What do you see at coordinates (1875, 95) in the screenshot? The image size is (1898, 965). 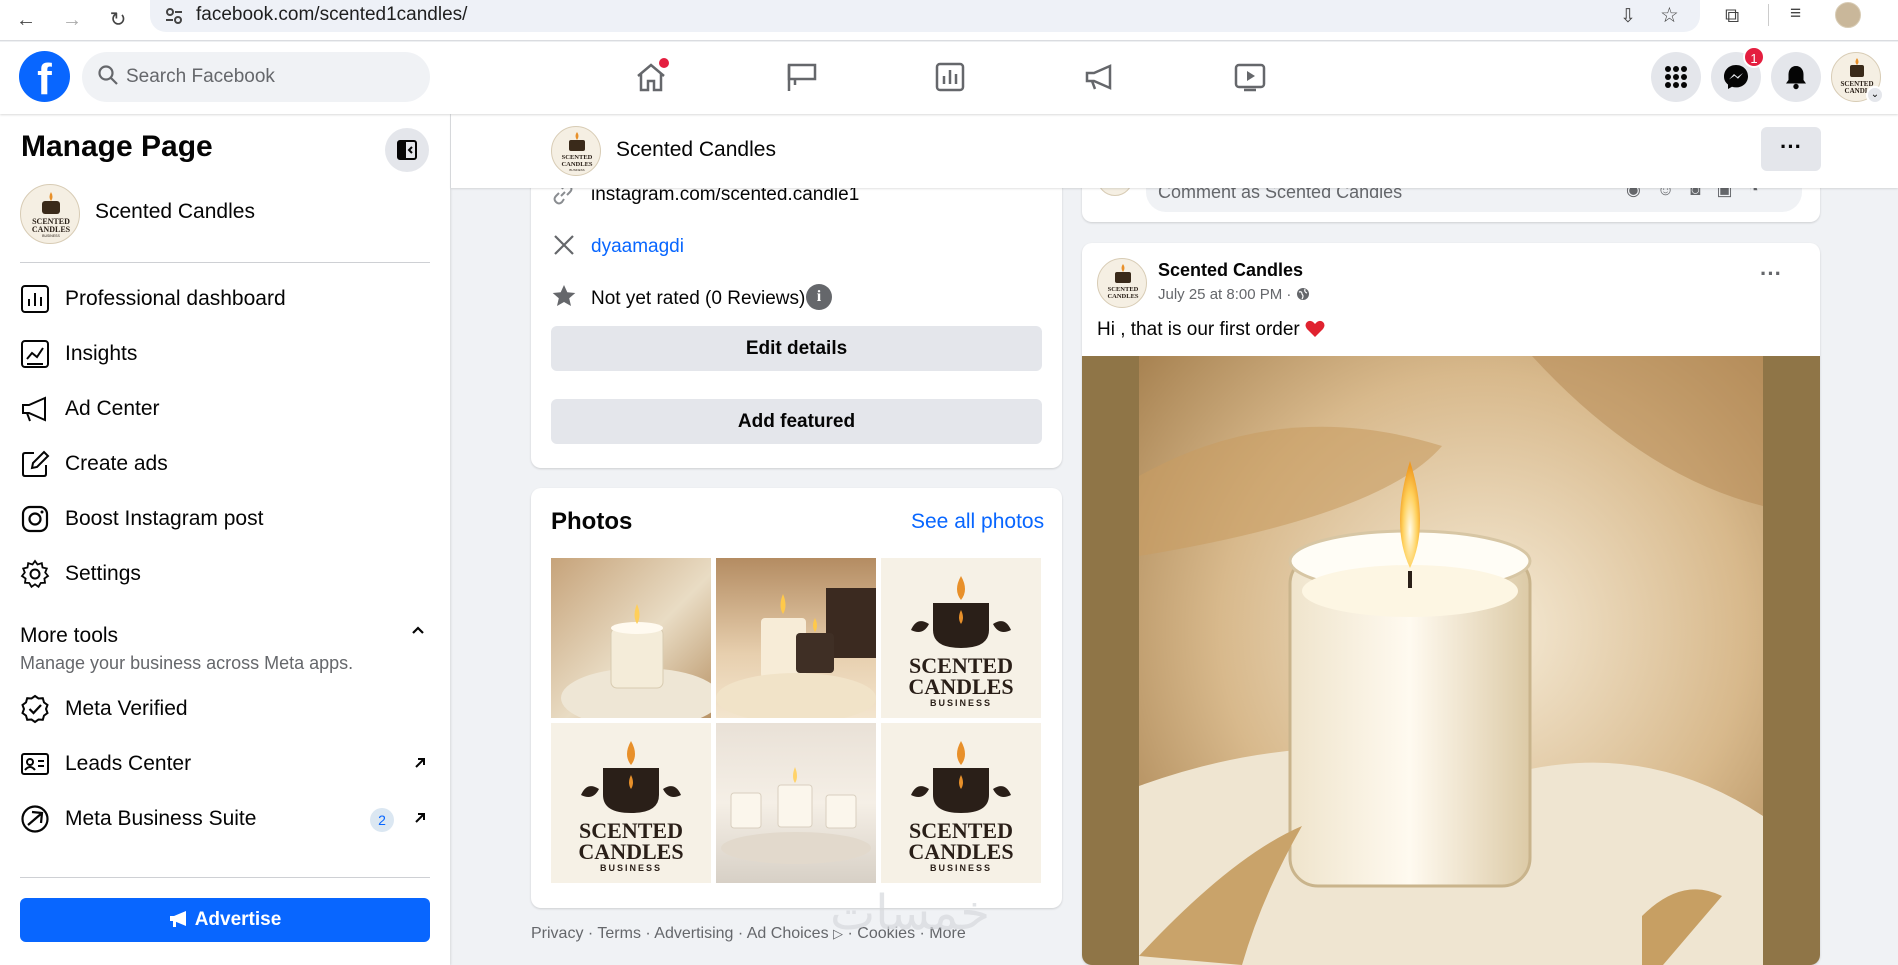 I see `chevron-down-icon: ⌄` at bounding box center [1875, 95].